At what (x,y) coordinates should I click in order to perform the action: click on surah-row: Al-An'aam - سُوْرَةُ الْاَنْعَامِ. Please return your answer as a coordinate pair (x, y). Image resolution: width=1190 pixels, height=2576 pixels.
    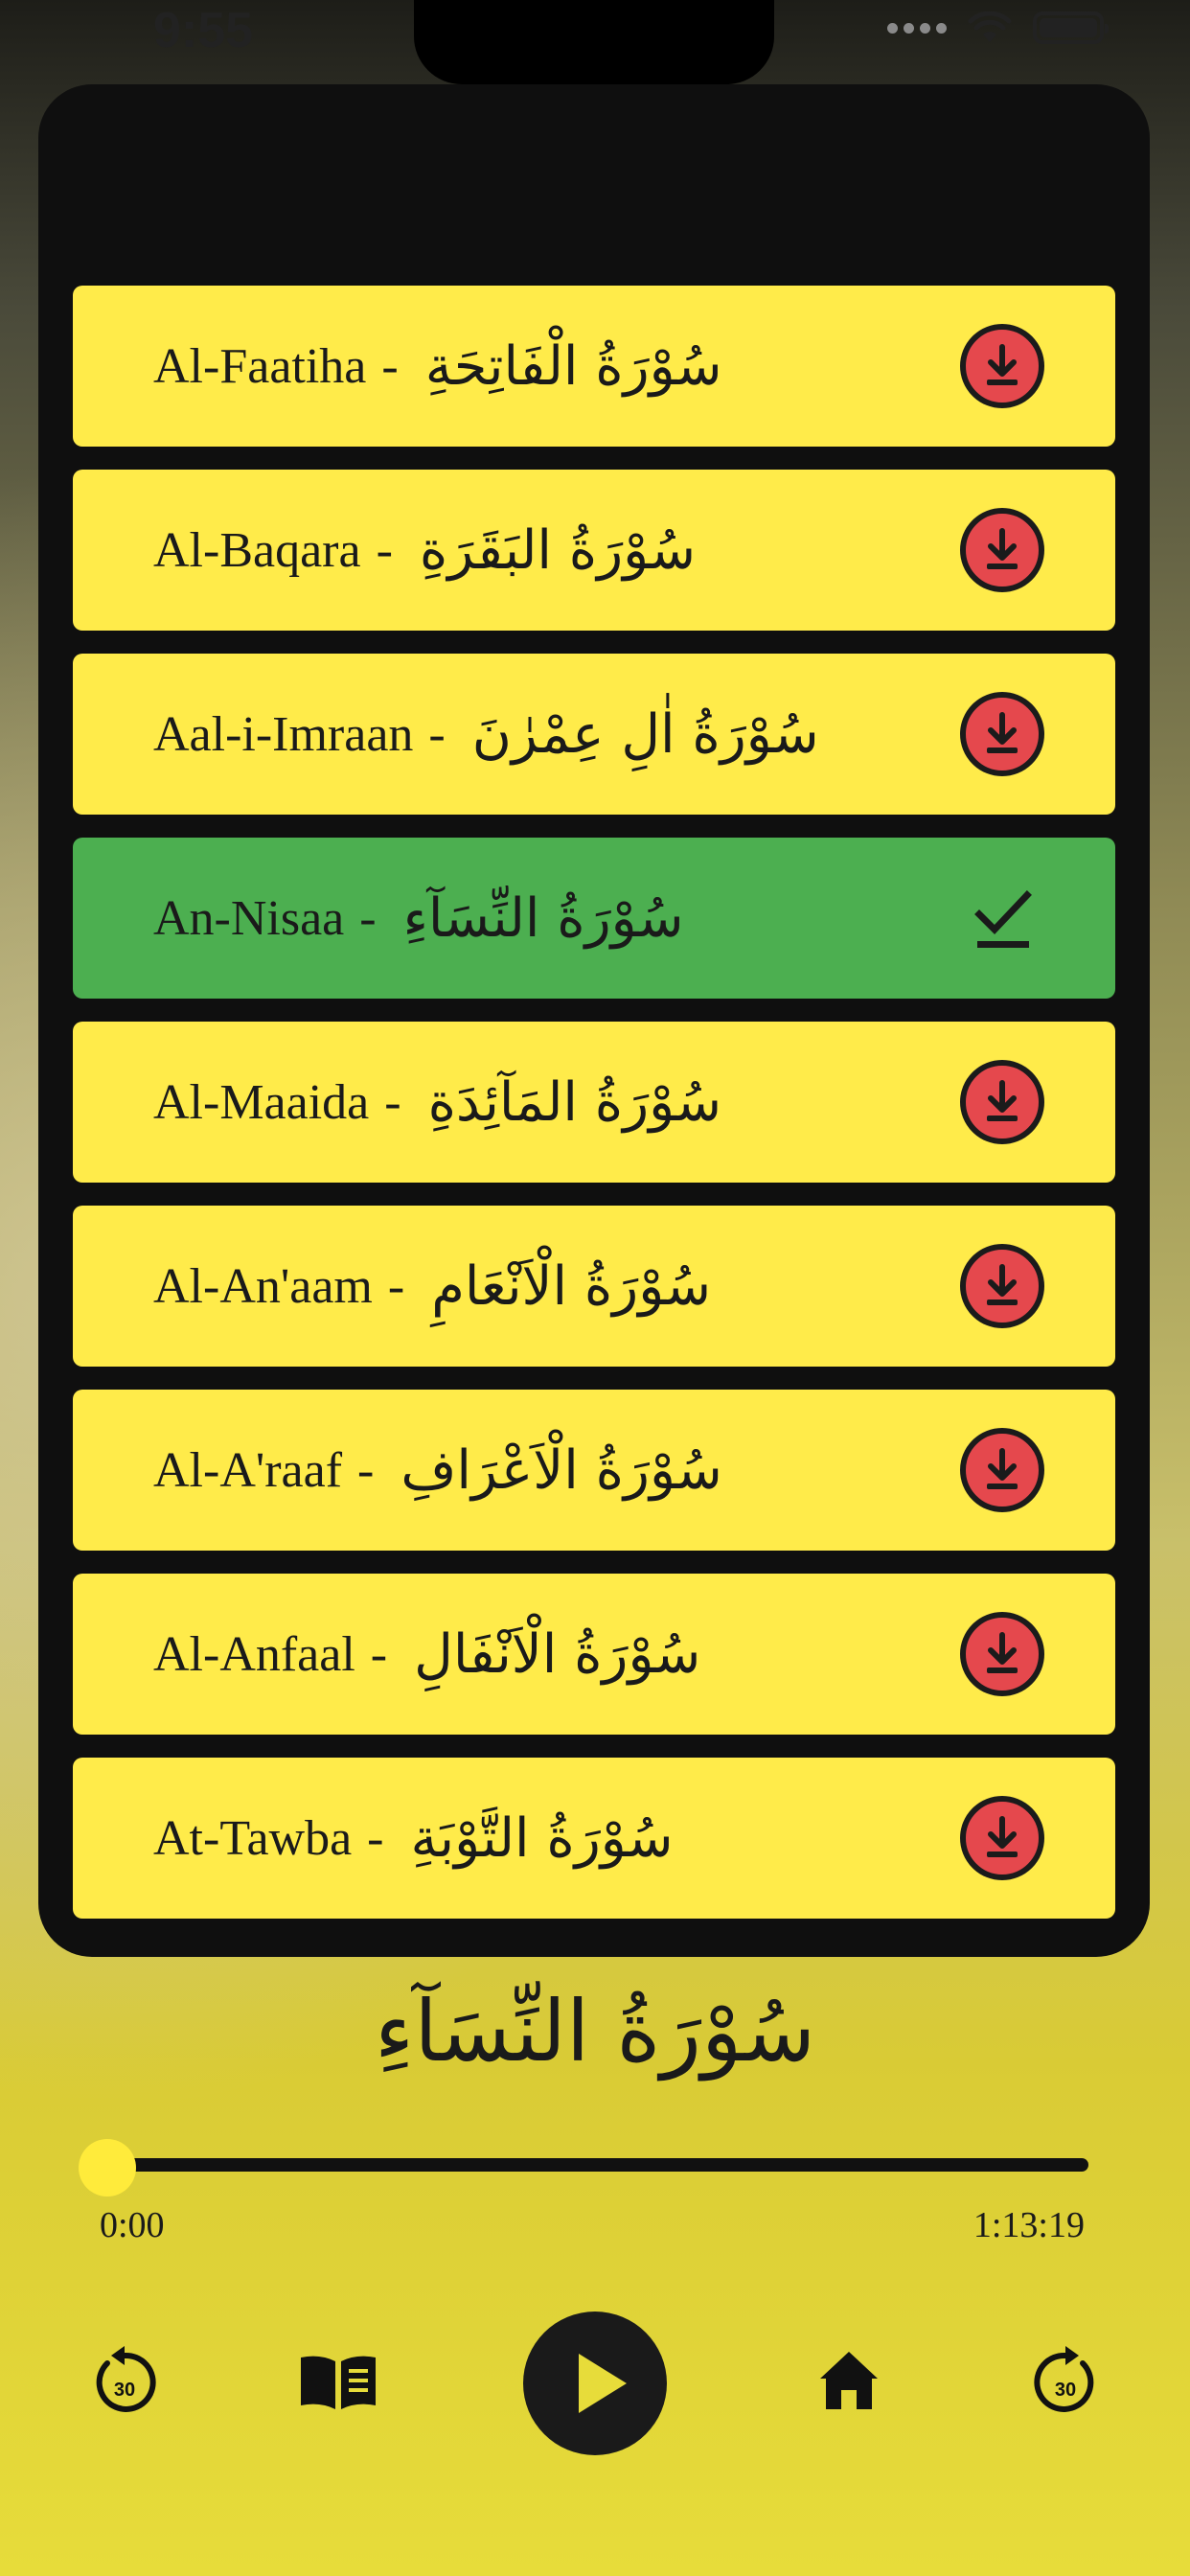
    Looking at the image, I should click on (594, 1286).